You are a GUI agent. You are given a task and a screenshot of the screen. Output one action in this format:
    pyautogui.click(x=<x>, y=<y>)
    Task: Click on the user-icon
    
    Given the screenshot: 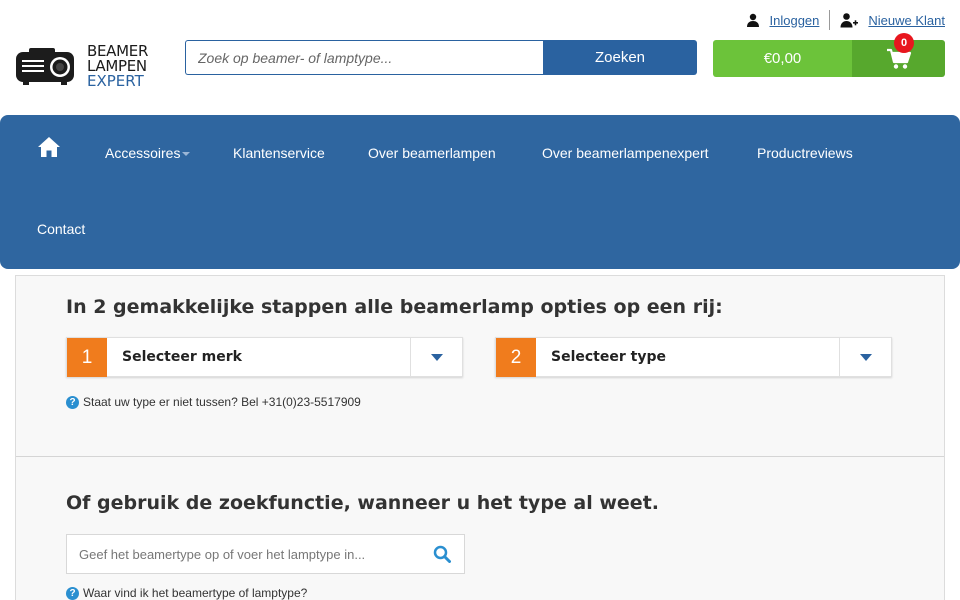 What is the action you would take?
    pyautogui.click(x=752, y=20)
    